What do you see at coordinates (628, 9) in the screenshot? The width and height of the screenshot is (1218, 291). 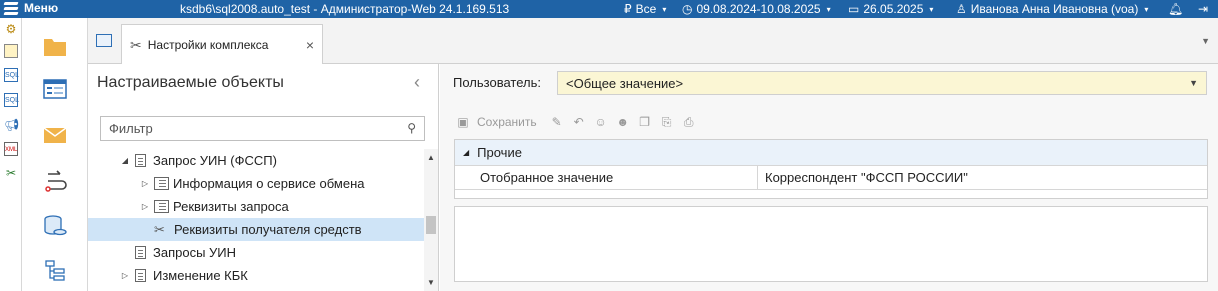 I see `ruble-icon: ₽` at bounding box center [628, 9].